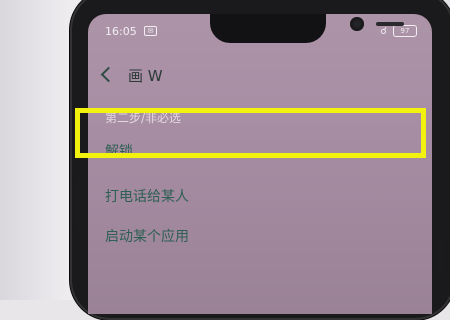 The height and width of the screenshot is (320, 450). What do you see at coordinates (307, 28) in the screenshot?
I see `notch` at bounding box center [307, 28].